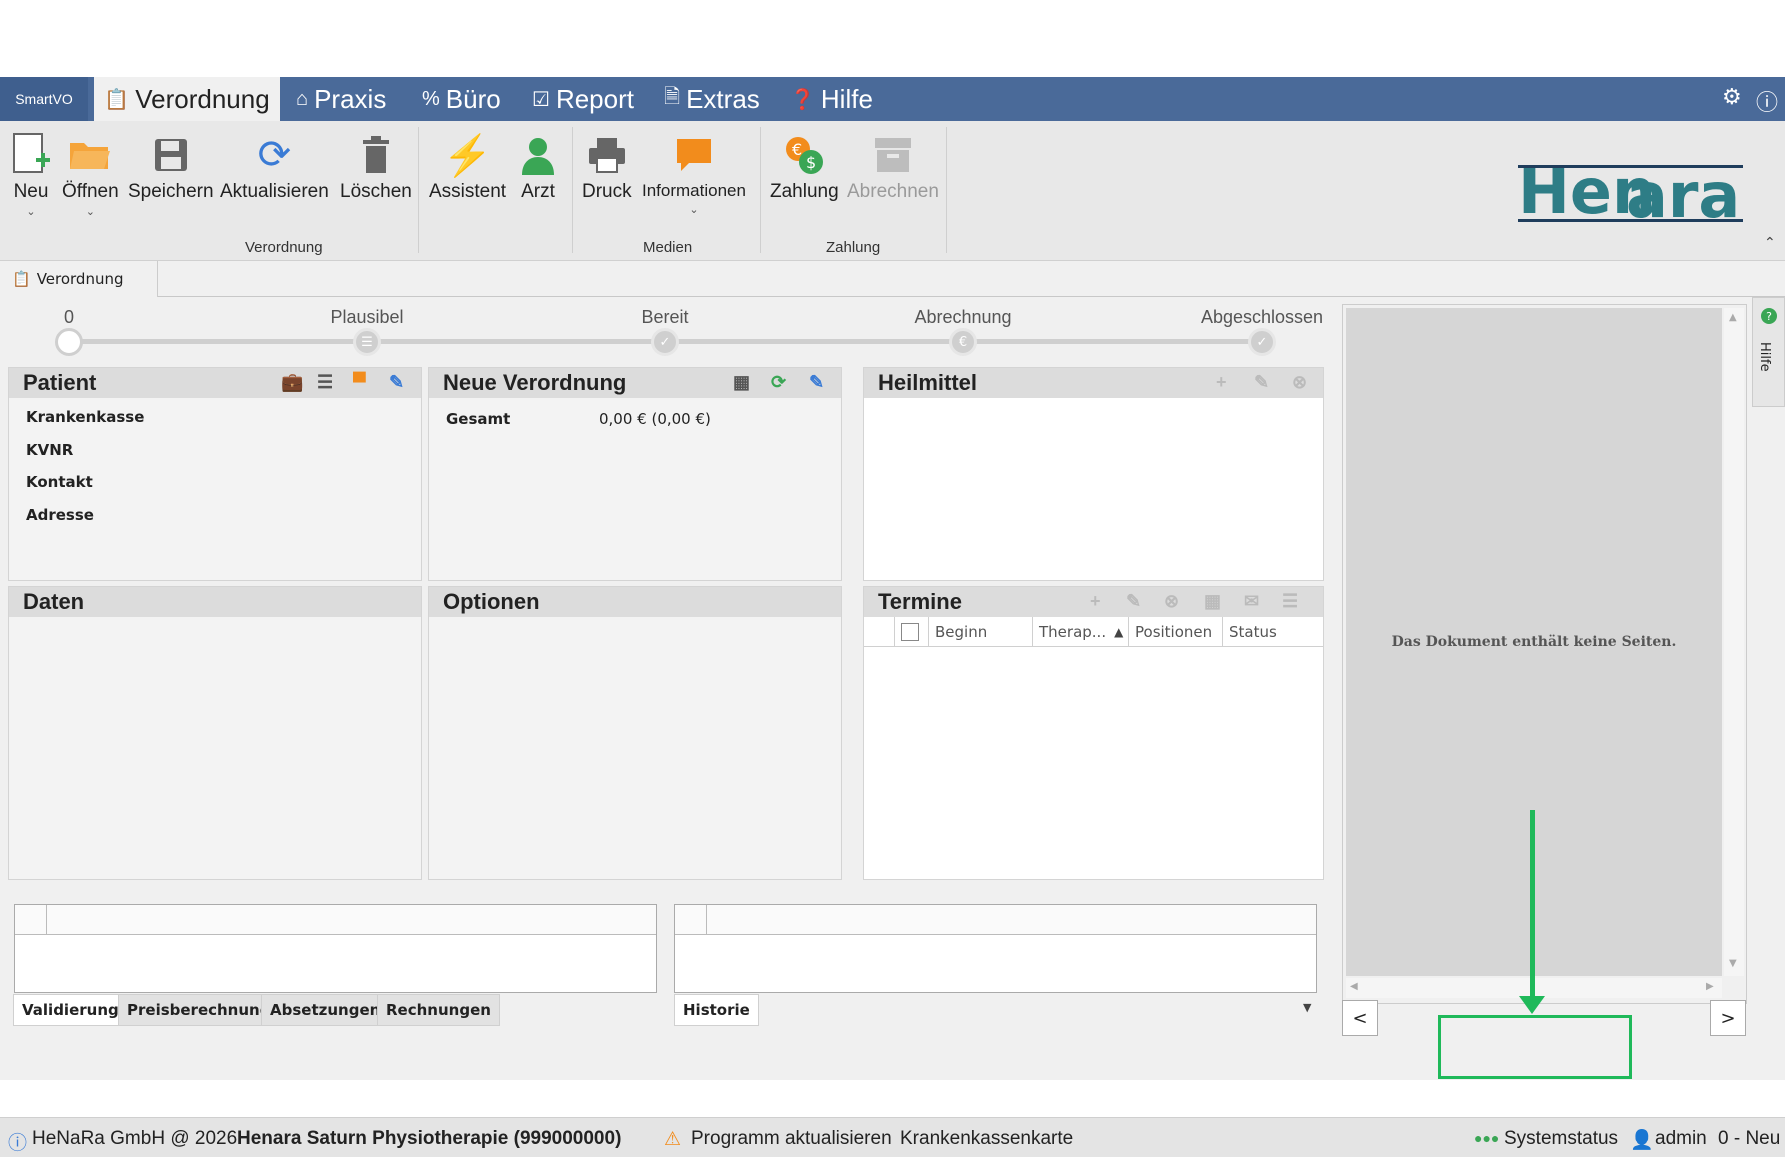  Describe the element at coordinates (723, 98) in the screenshot. I see `tab-label: Extras` at that location.